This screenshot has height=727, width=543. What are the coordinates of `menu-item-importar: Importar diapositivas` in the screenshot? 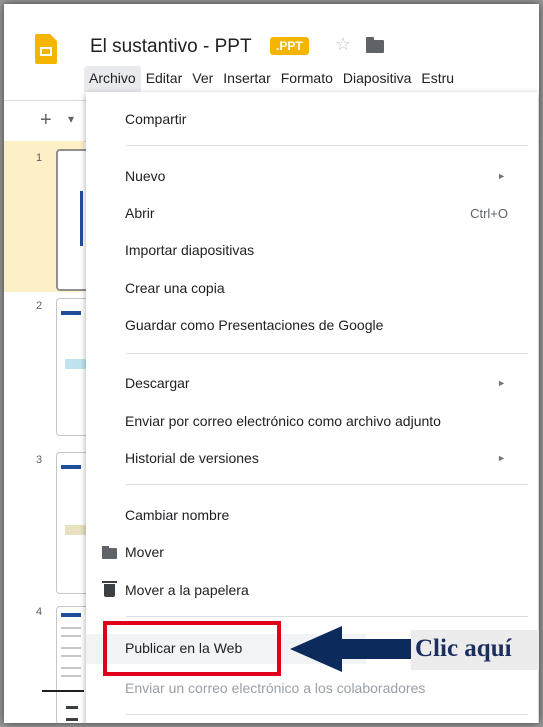 It's located at (312, 251).